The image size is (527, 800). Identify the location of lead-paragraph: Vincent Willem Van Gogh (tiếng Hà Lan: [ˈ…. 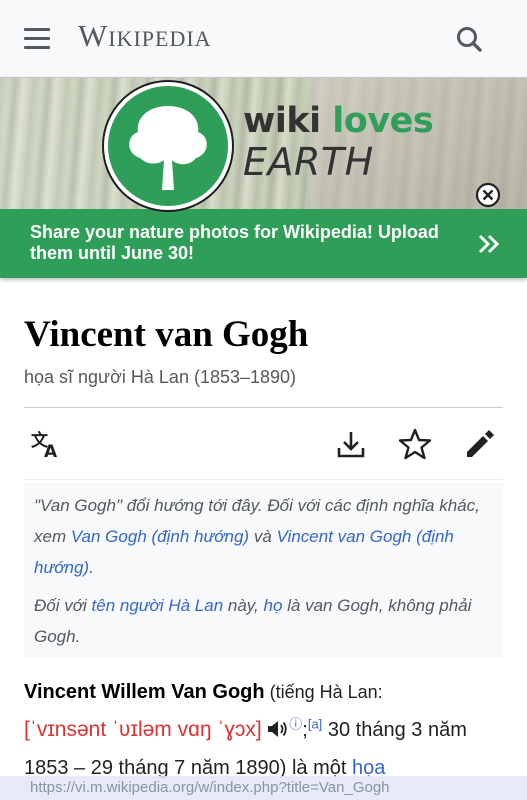
(245, 730).